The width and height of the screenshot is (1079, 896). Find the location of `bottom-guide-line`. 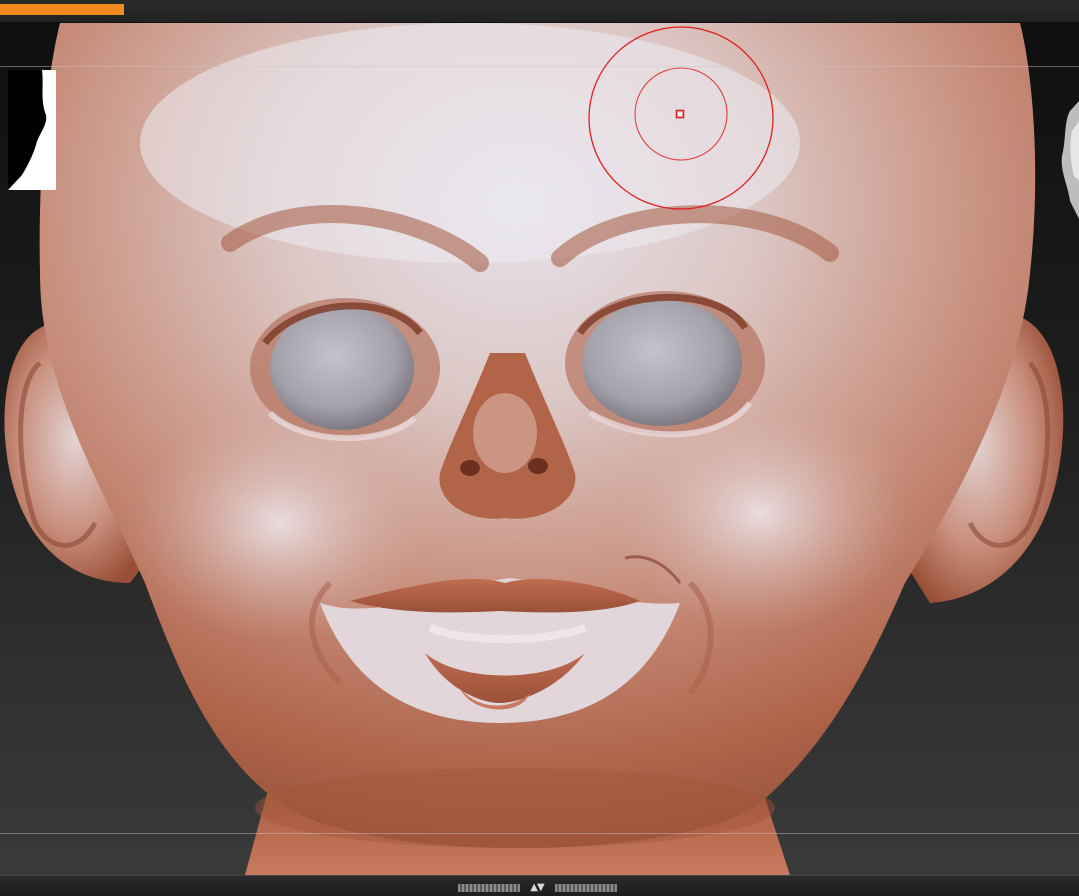

bottom-guide-line is located at coordinates (539, 833).